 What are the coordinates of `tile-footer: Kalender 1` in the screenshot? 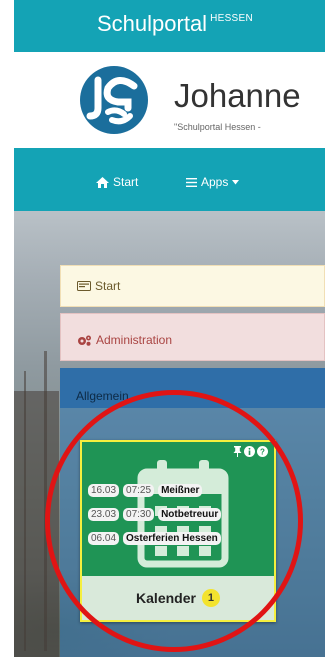 It's located at (178, 598).